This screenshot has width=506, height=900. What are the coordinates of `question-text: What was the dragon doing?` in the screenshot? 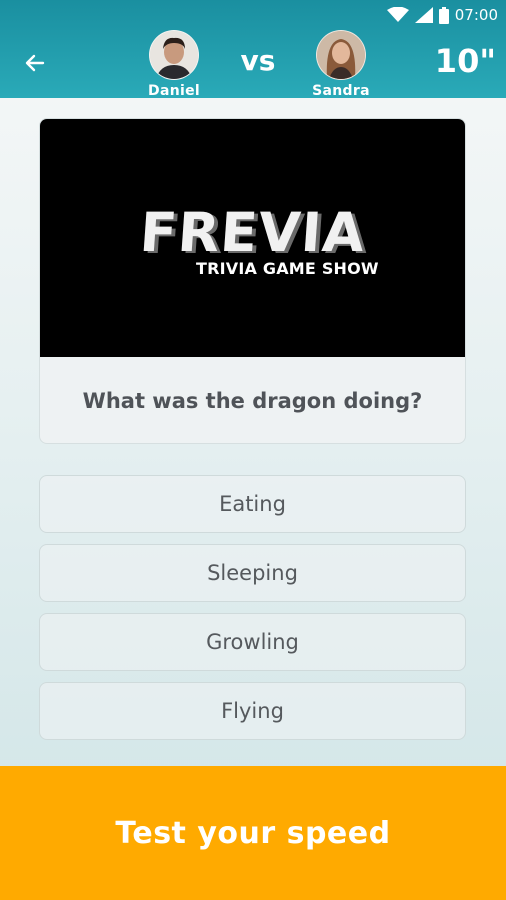 It's located at (252, 401).